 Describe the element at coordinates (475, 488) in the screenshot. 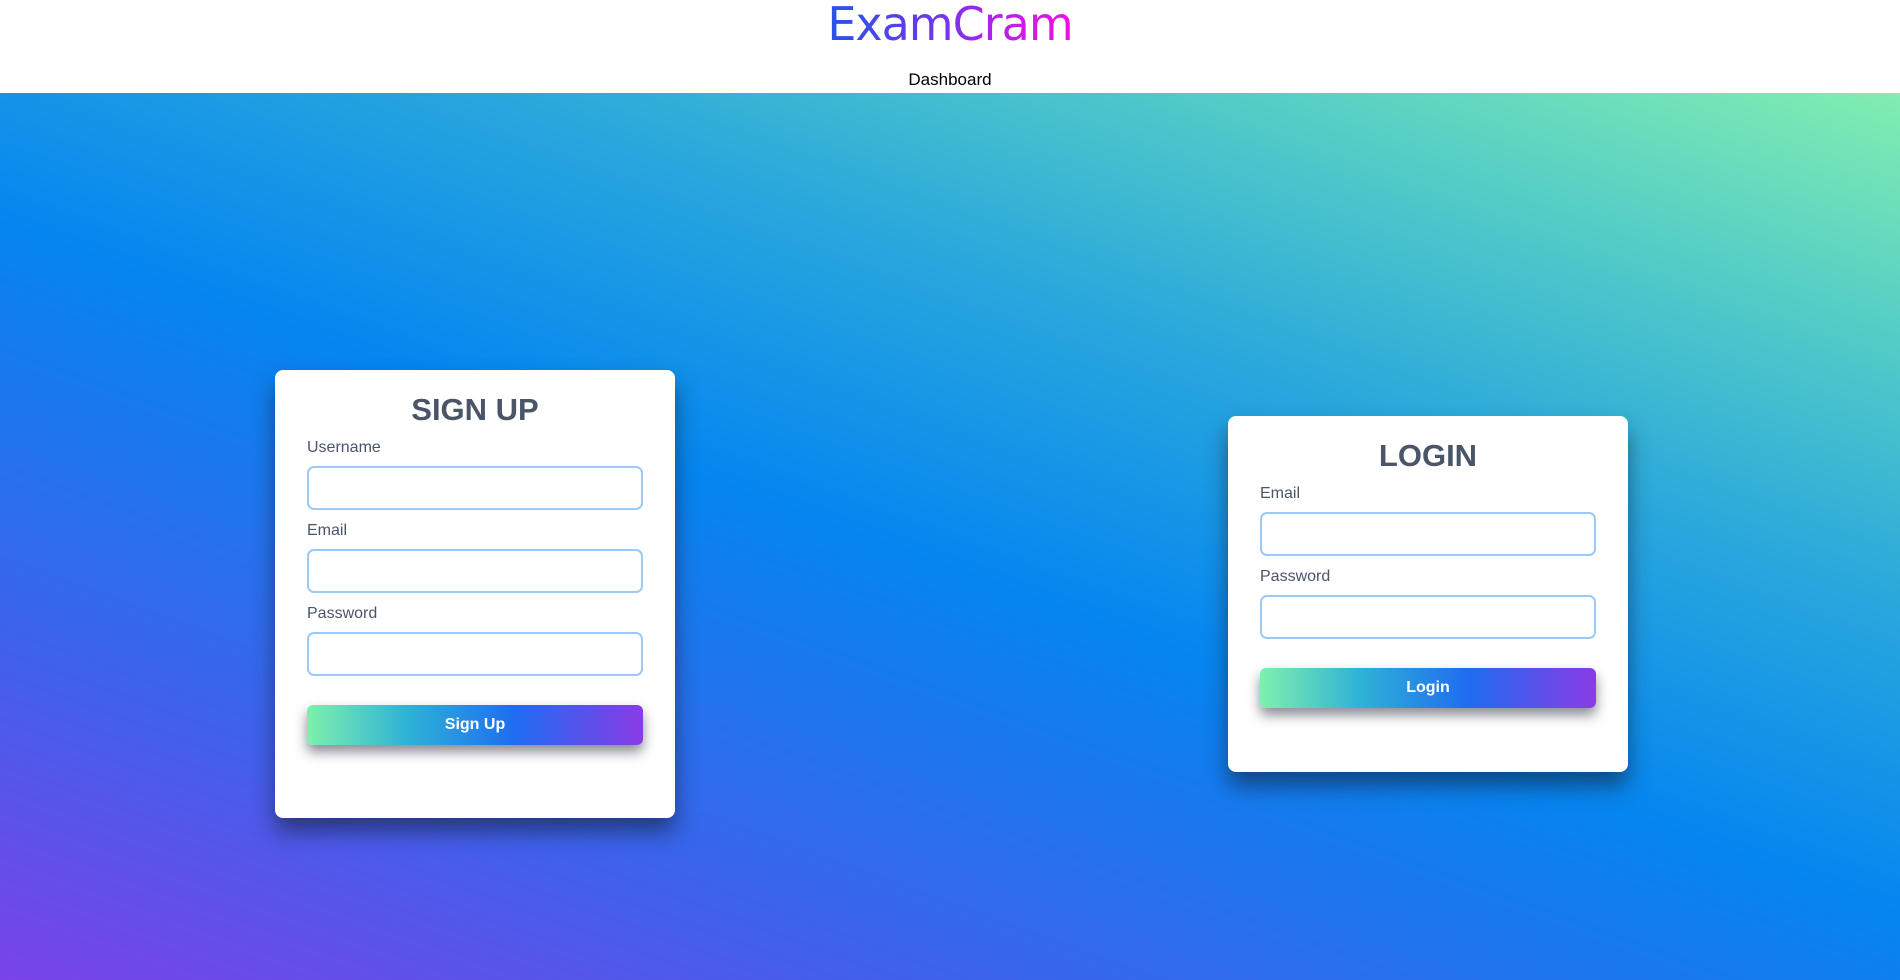

I see `signup-username-input` at that location.